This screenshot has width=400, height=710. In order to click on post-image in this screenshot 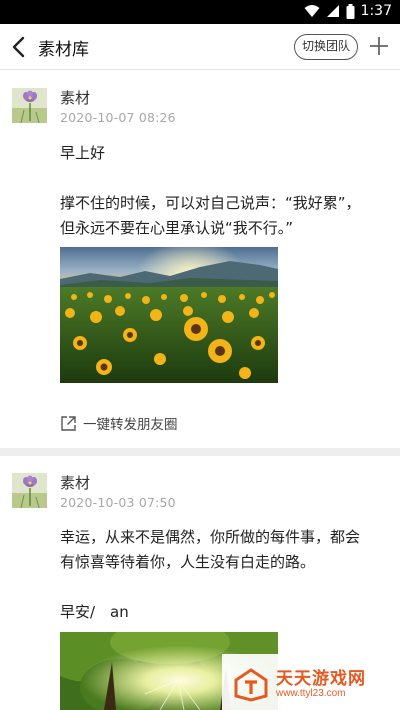, I will do `click(169, 315)`.